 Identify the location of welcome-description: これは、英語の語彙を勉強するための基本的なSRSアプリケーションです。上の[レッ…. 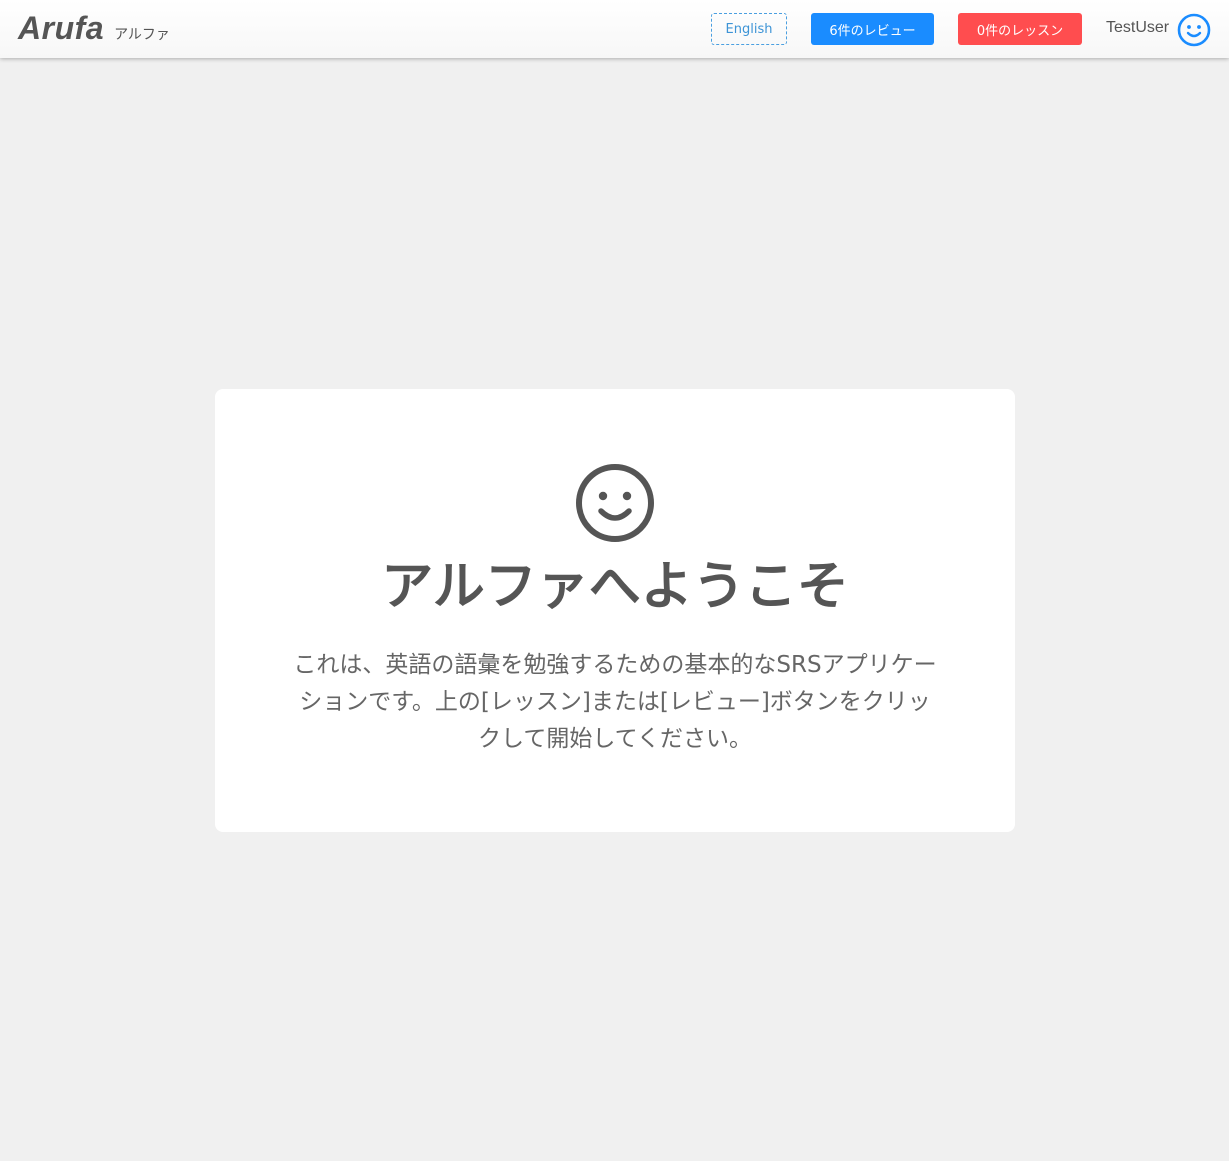
(615, 702).